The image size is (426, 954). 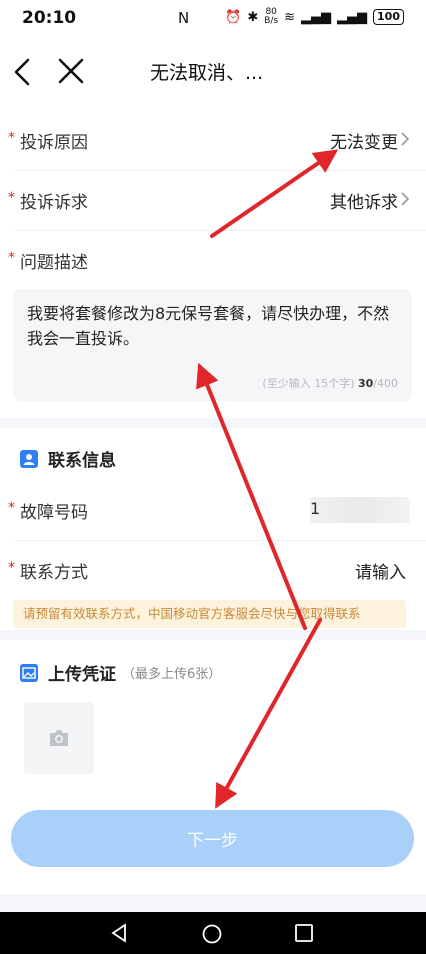 I want to click on contact-title: 联系信息, so click(x=82, y=461).